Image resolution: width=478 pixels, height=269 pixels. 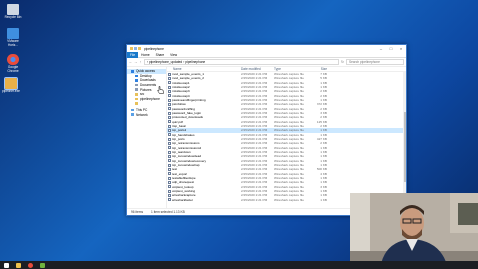 What do you see at coordinates (375, 62) in the screenshot?
I see `search-input: Search pipelinephone` at bounding box center [375, 62].